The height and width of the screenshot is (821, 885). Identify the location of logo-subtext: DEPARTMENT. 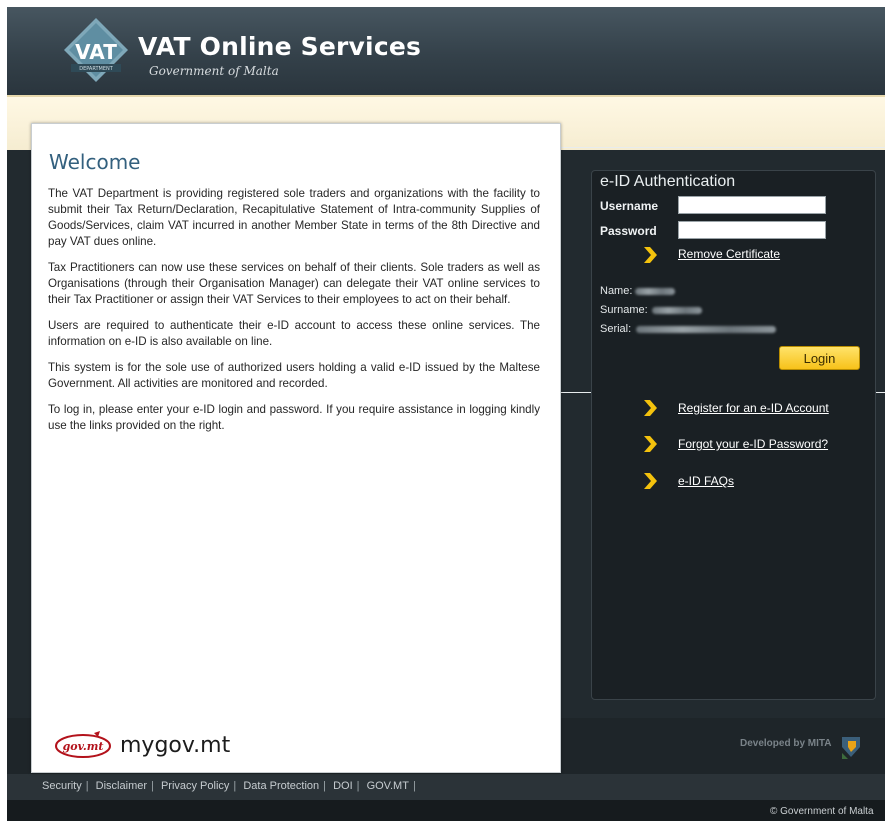
(96, 69).